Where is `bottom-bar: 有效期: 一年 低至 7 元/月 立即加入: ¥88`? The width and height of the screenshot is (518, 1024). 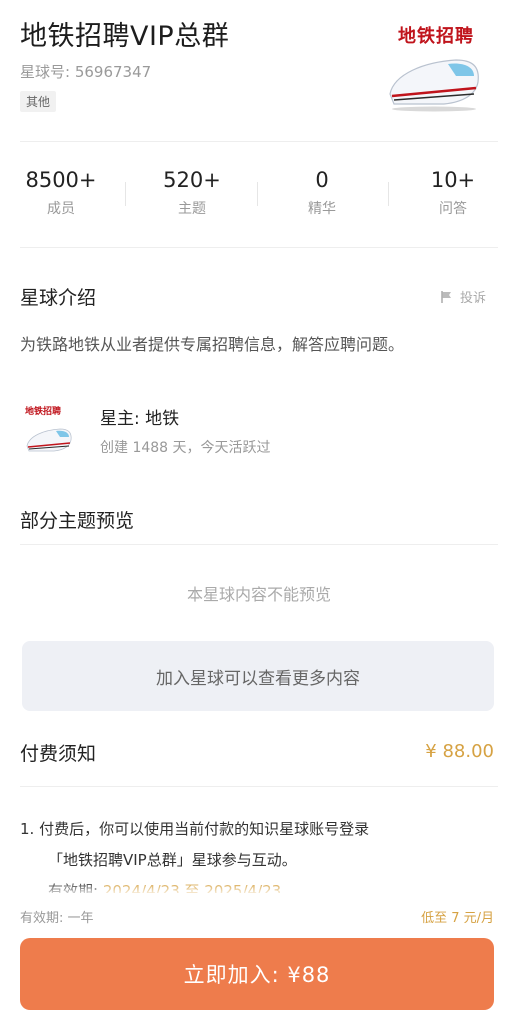
bottom-bar: 有效期: 一年 低至 7 元/月 立即加入: ¥88 is located at coordinates (259, 958).